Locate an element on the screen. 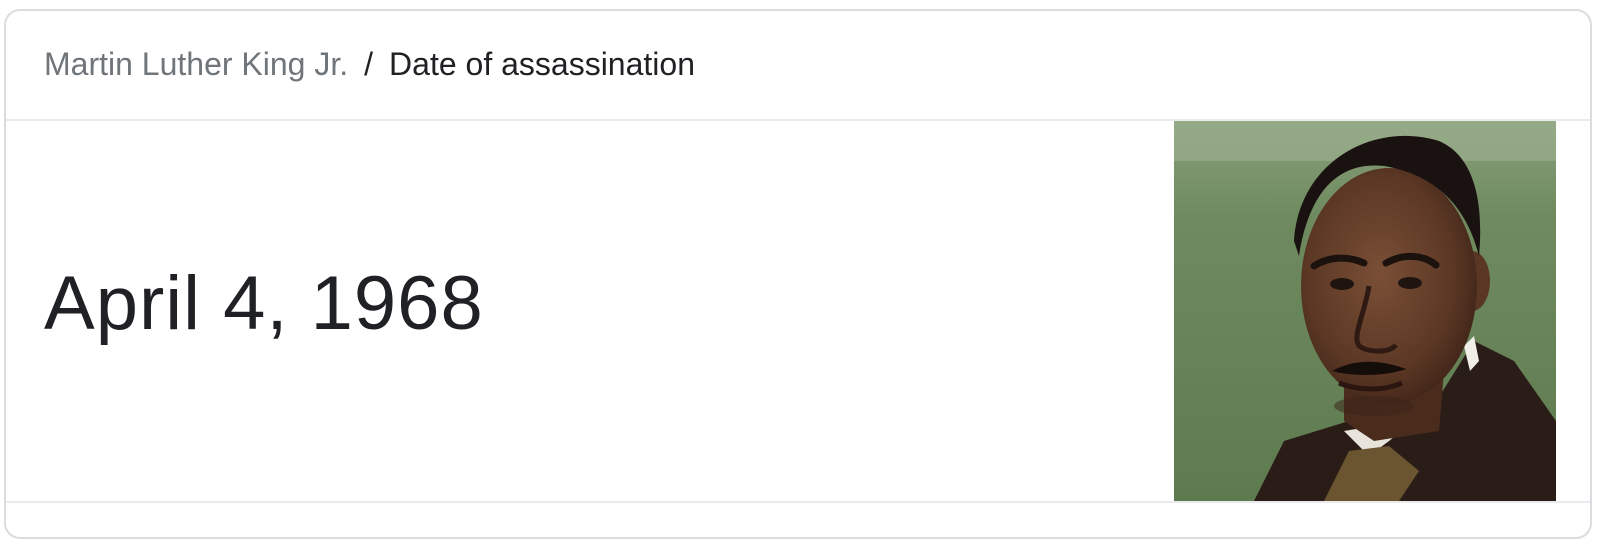 The width and height of the screenshot is (1600, 539). bottom-divider is located at coordinates (798, 502).